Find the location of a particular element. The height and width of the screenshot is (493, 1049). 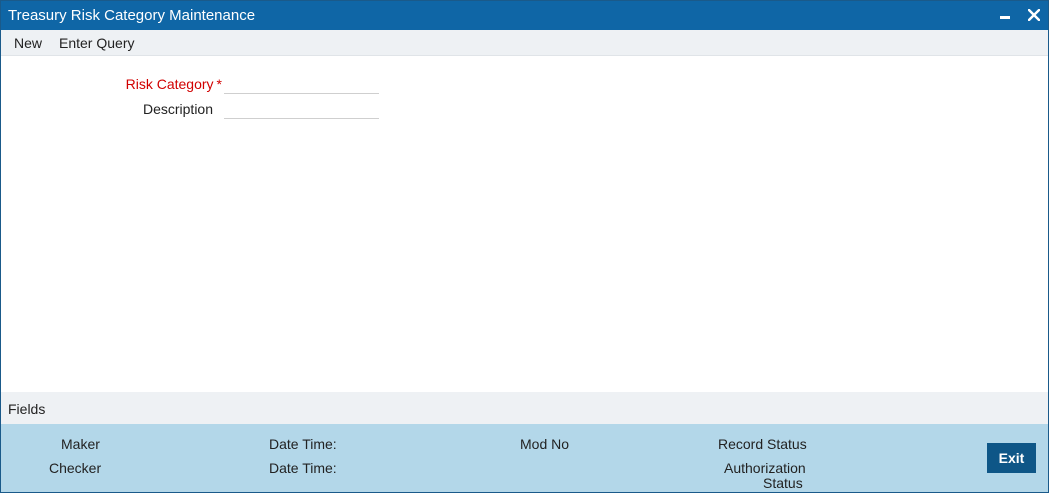

required-marker: * is located at coordinates (219, 84).